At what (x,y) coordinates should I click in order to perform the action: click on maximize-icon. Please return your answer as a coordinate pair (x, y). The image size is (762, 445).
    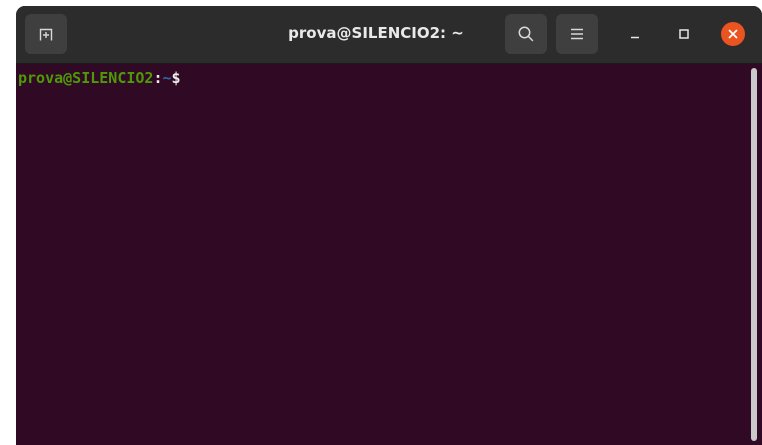
    Looking at the image, I should click on (684, 34).